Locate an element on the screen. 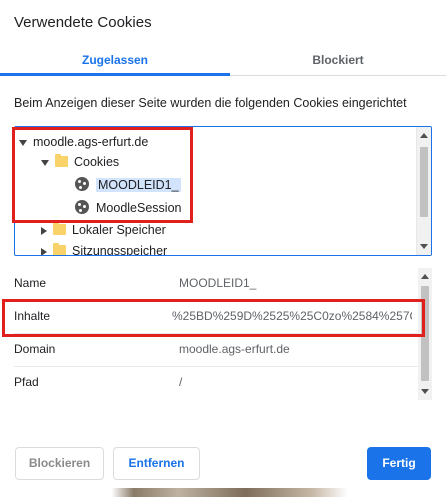 This screenshot has width=446, height=497. cookie-label-selected: MOODLEID1_ is located at coordinates (138, 185).